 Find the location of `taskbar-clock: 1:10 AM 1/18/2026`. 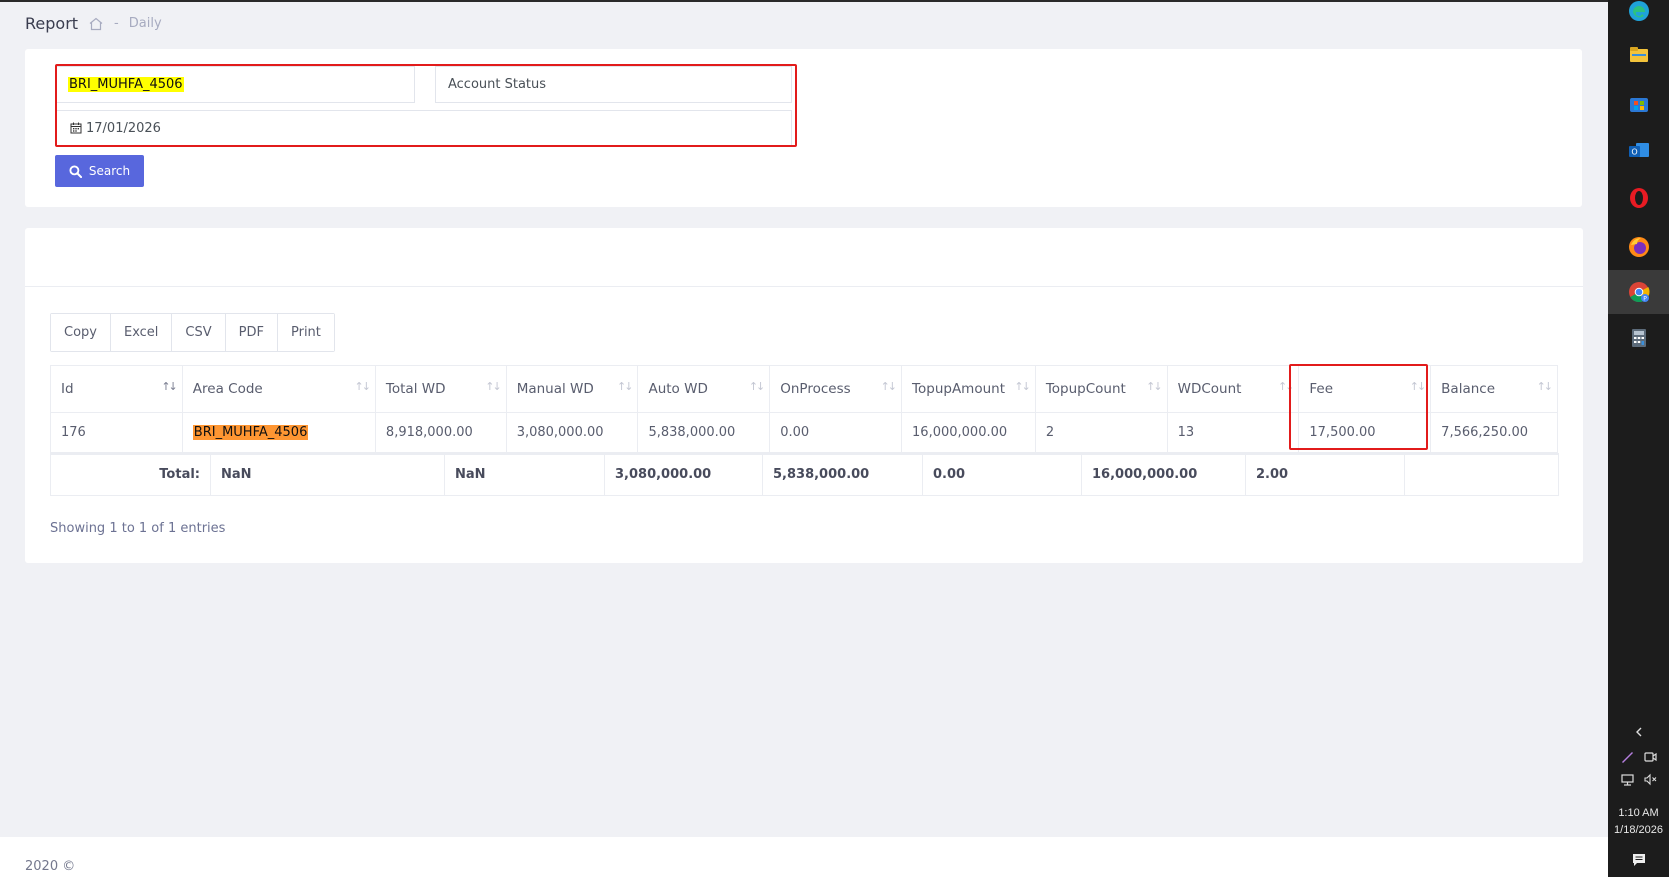

taskbar-clock: 1:10 AM 1/18/2026 is located at coordinates (1638, 822).